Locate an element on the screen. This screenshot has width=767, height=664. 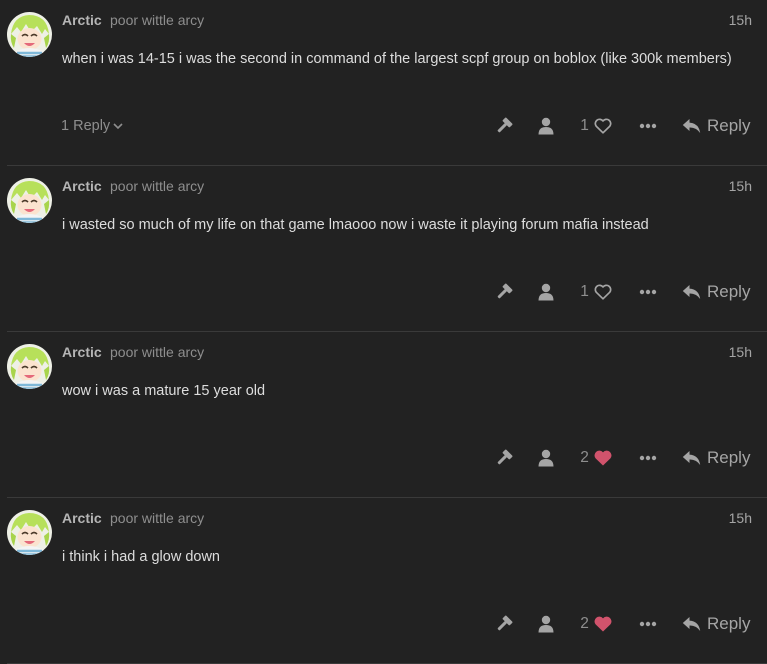
post-body: i think i had a glow down is located at coordinates (141, 557).